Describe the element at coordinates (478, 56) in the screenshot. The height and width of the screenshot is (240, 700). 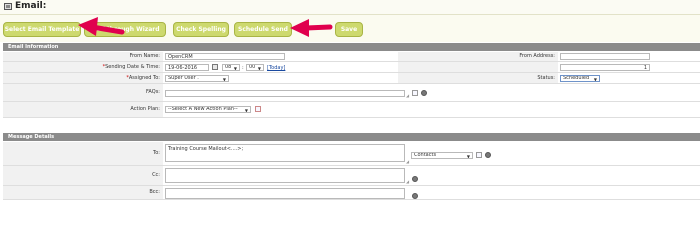
I see `from-address-label: From Address:` at that location.